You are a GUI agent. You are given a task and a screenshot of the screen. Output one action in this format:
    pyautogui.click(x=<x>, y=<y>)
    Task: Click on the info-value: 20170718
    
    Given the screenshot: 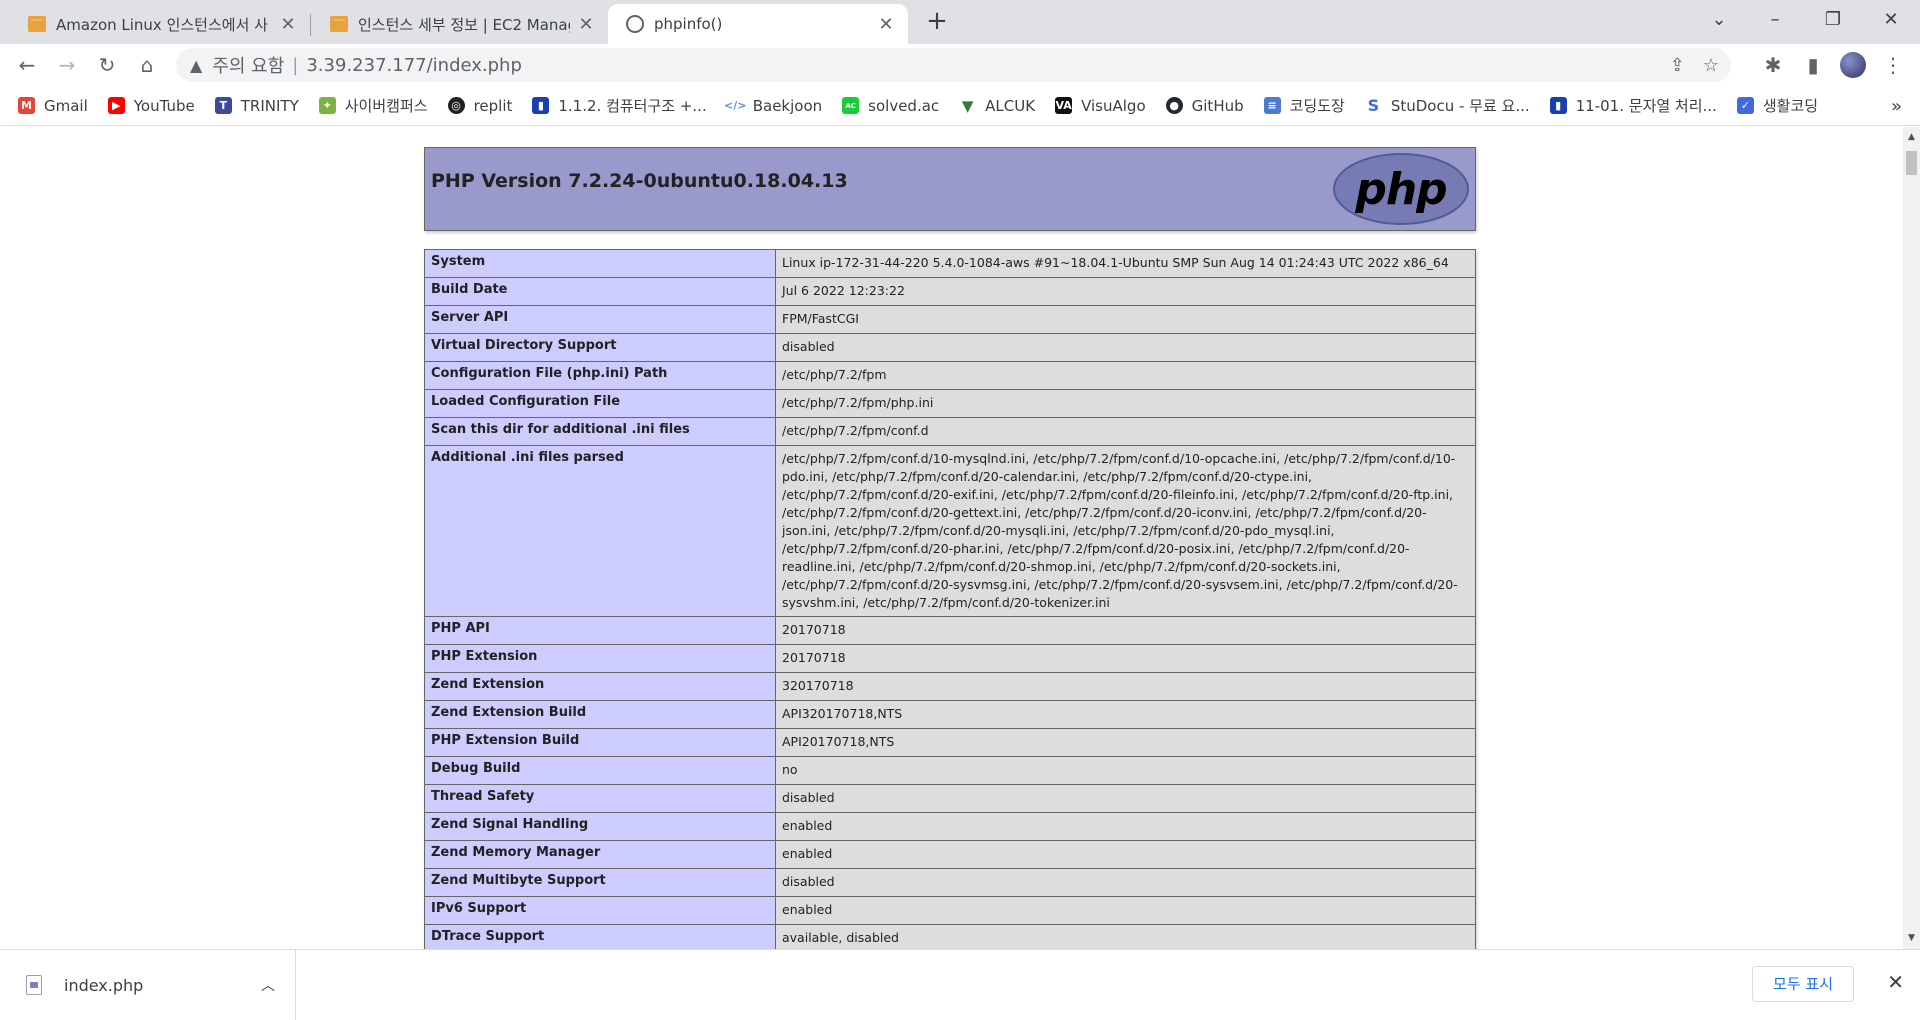 What is the action you would take?
    pyautogui.click(x=1125, y=658)
    